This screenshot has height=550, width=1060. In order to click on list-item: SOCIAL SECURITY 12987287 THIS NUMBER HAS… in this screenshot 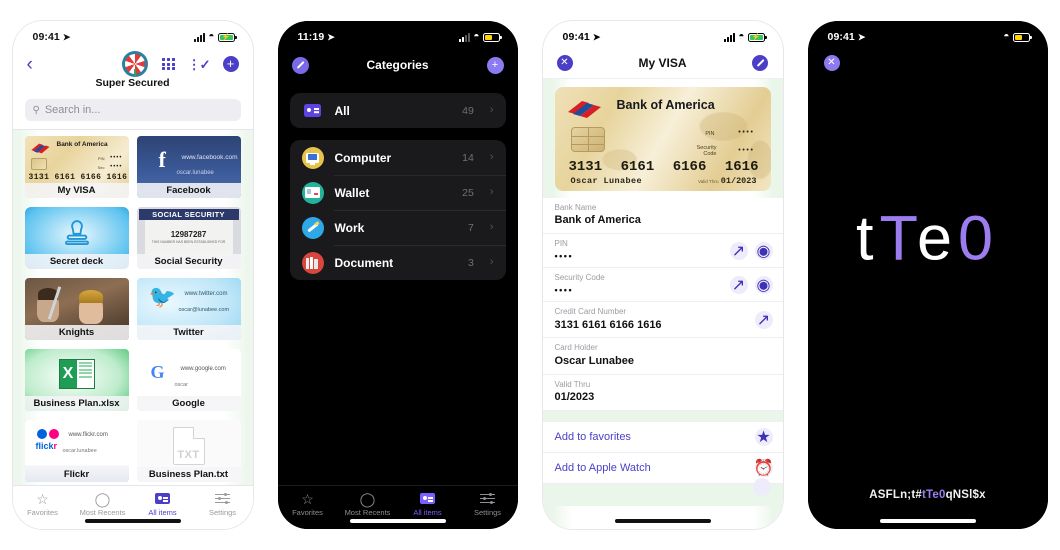, I will do `click(188, 238)`.